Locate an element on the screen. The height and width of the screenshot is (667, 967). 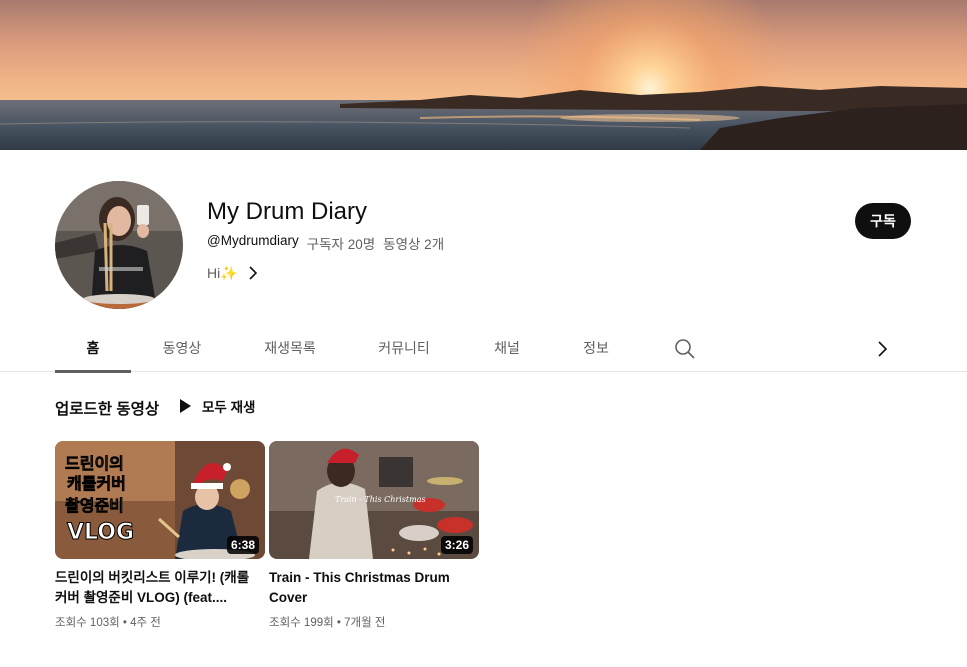
channel-name: My Drum Diary is located at coordinates (287, 211).